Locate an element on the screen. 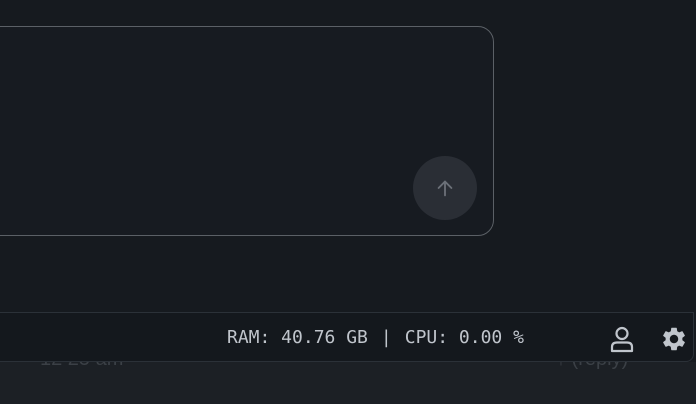 The width and height of the screenshot is (696, 404). reply-link: ↑ (reply) is located at coordinates (592, 366).